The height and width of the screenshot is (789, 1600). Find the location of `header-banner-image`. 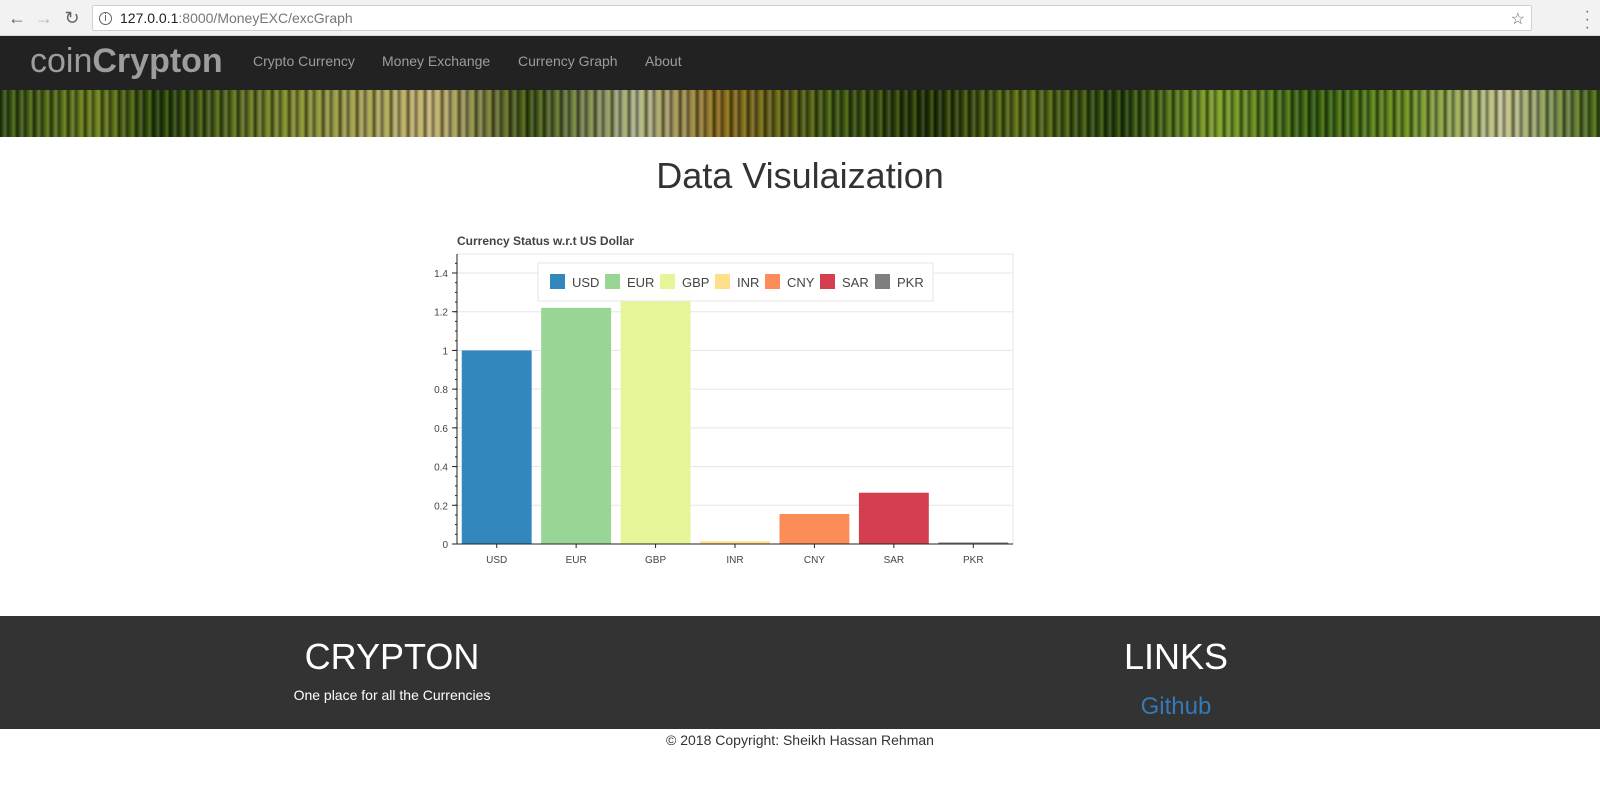

header-banner-image is located at coordinates (800, 113).